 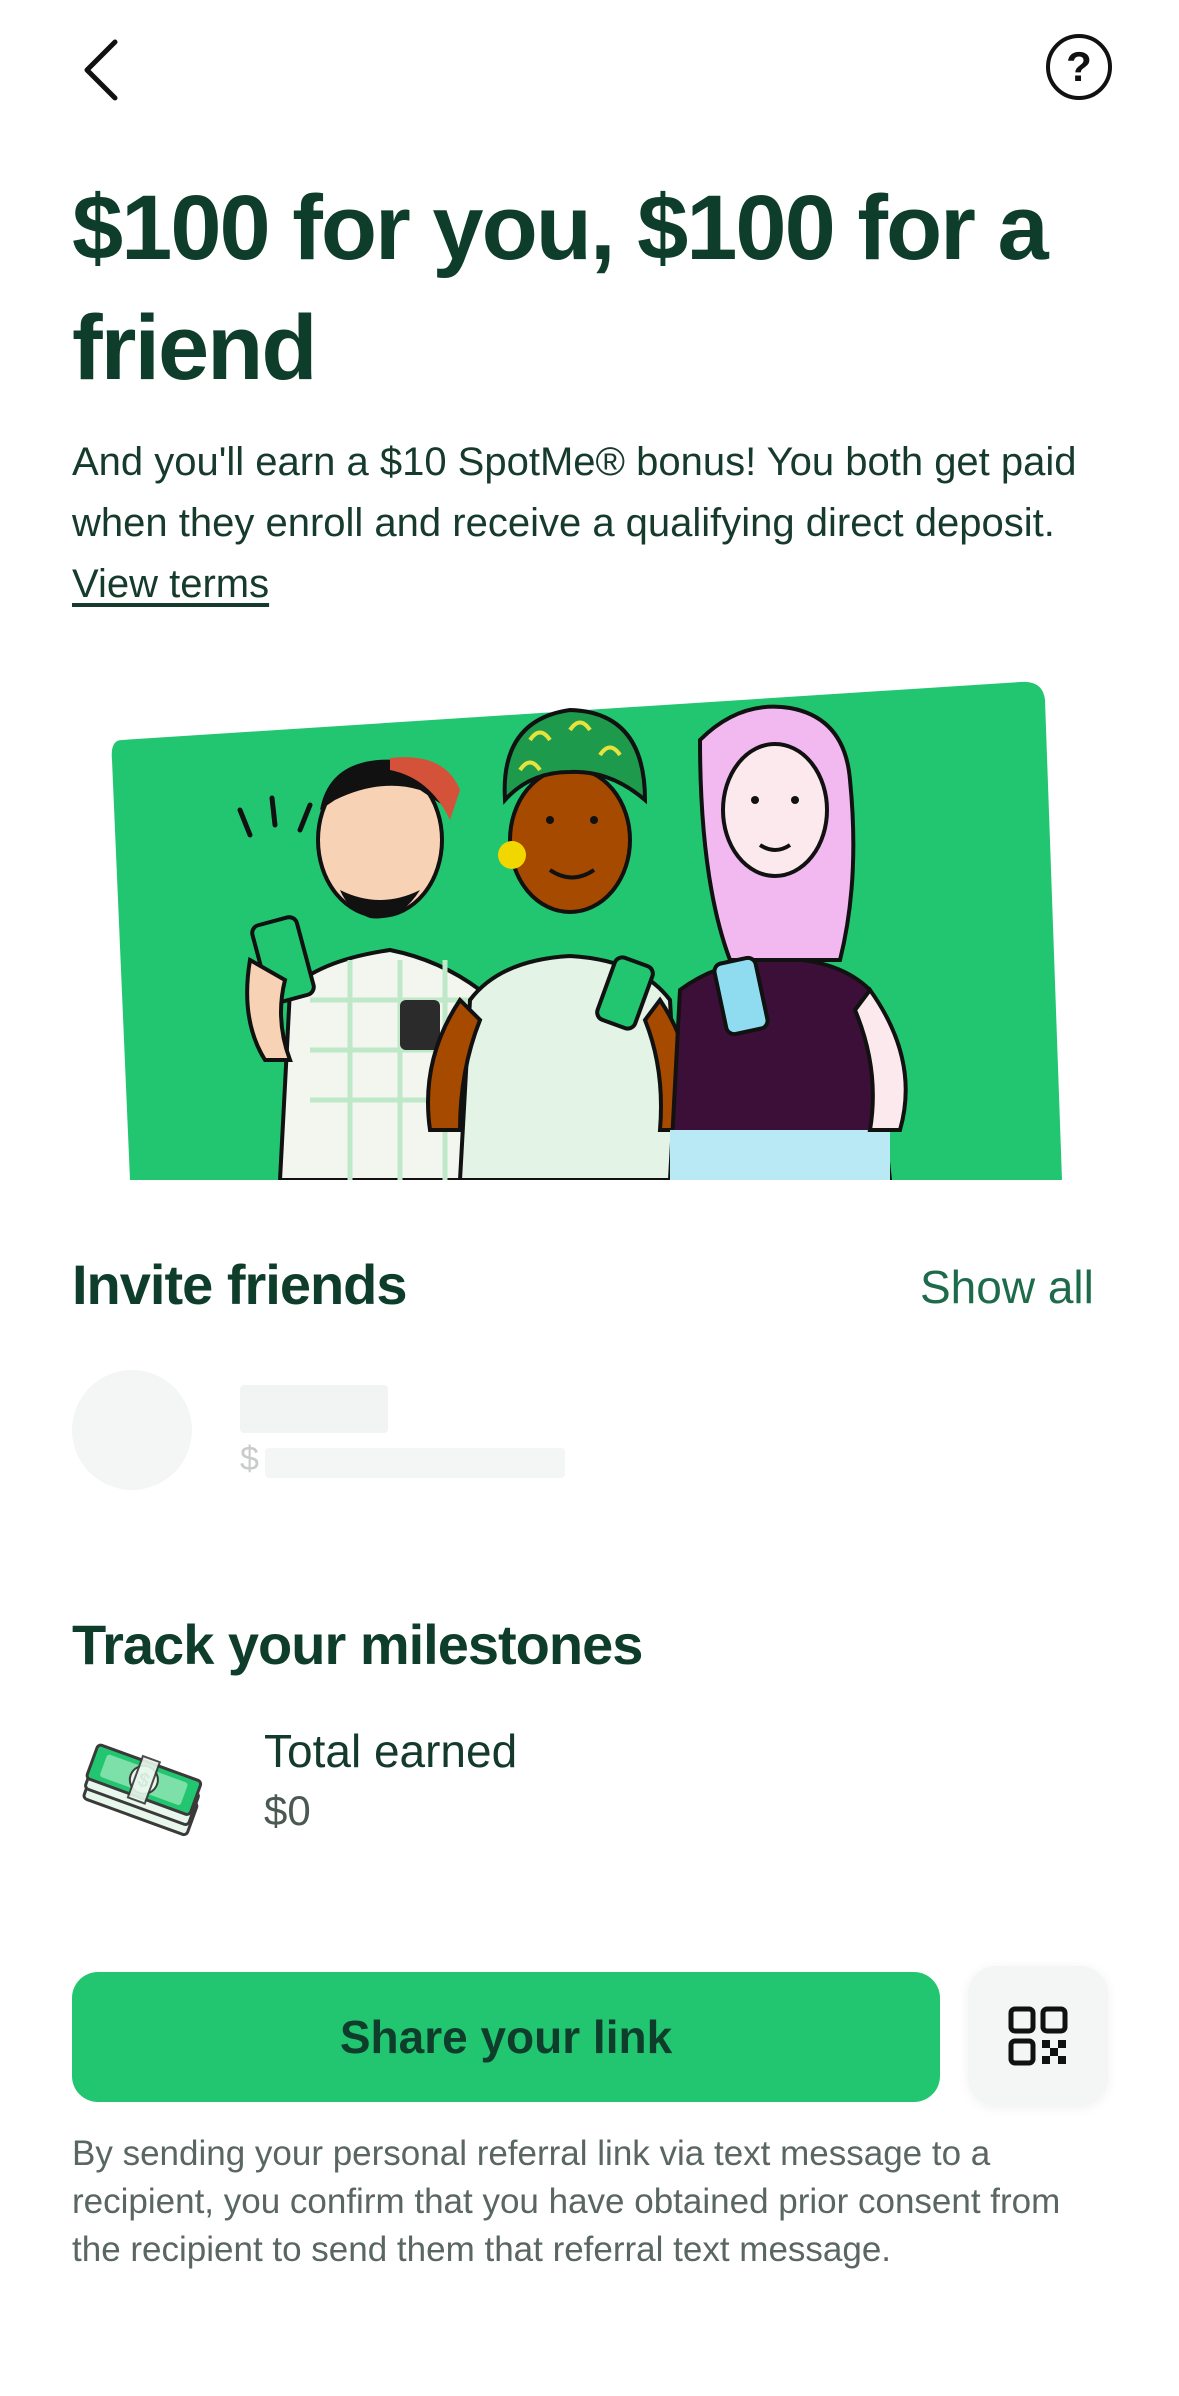 I want to click on share-link-button: Share your link, so click(x=506, y=2037).